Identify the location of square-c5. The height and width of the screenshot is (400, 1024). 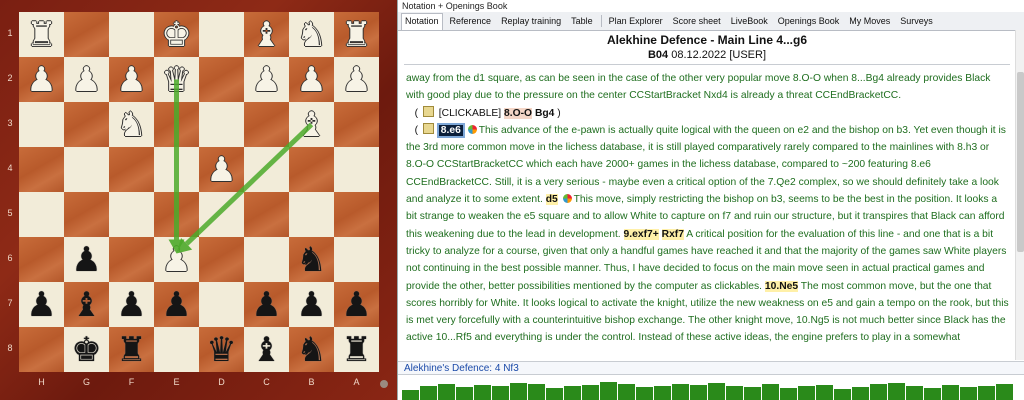
(266, 214).